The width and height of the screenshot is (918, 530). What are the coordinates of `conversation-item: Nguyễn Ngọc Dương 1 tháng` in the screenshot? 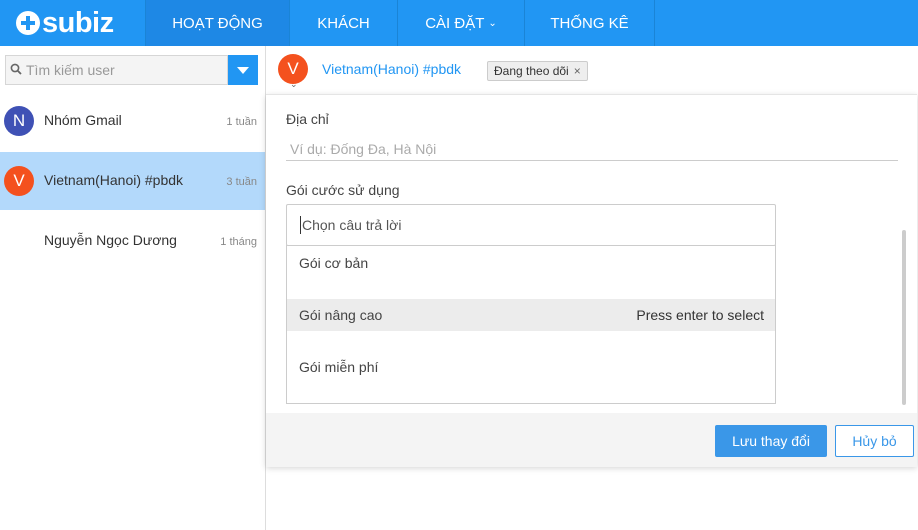 It's located at (132, 241).